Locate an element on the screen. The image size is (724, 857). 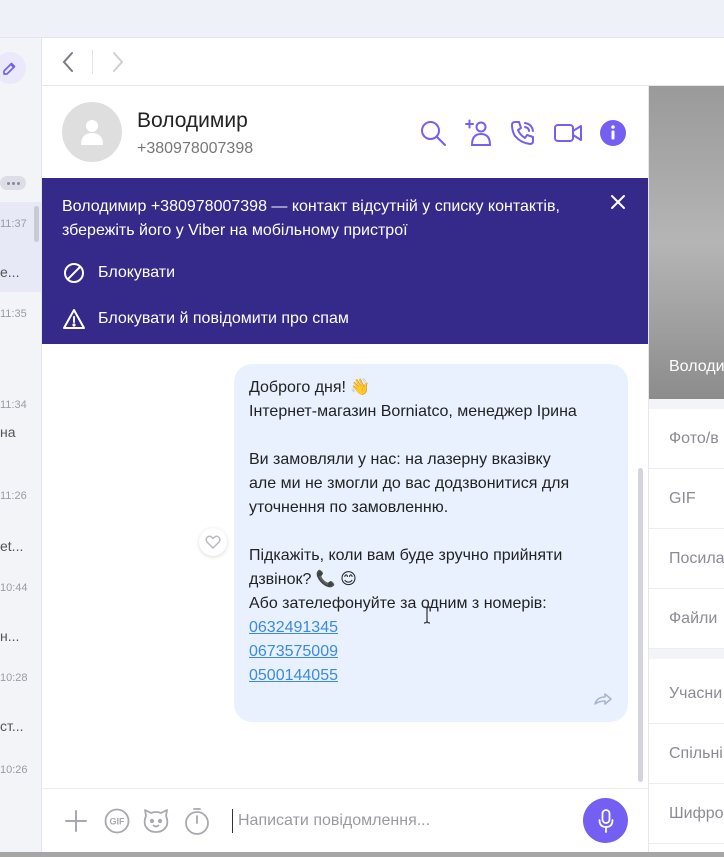
chevron-left-icon is located at coordinates (67, 62).